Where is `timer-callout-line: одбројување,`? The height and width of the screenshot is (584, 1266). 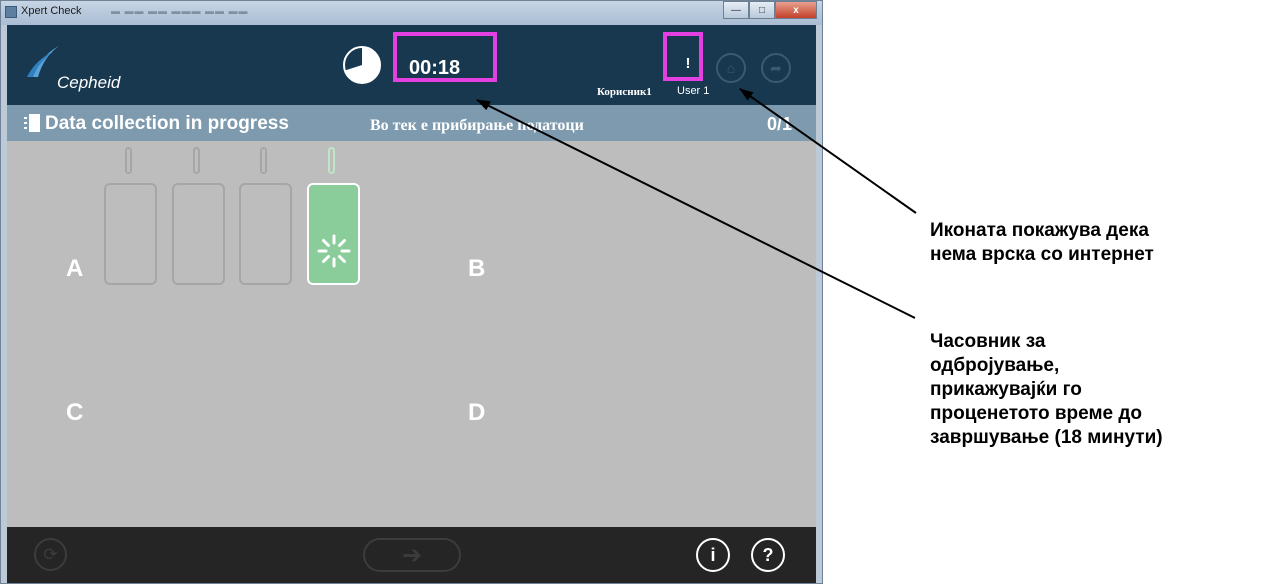 timer-callout-line: одбројување, is located at coordinates (995, 365).